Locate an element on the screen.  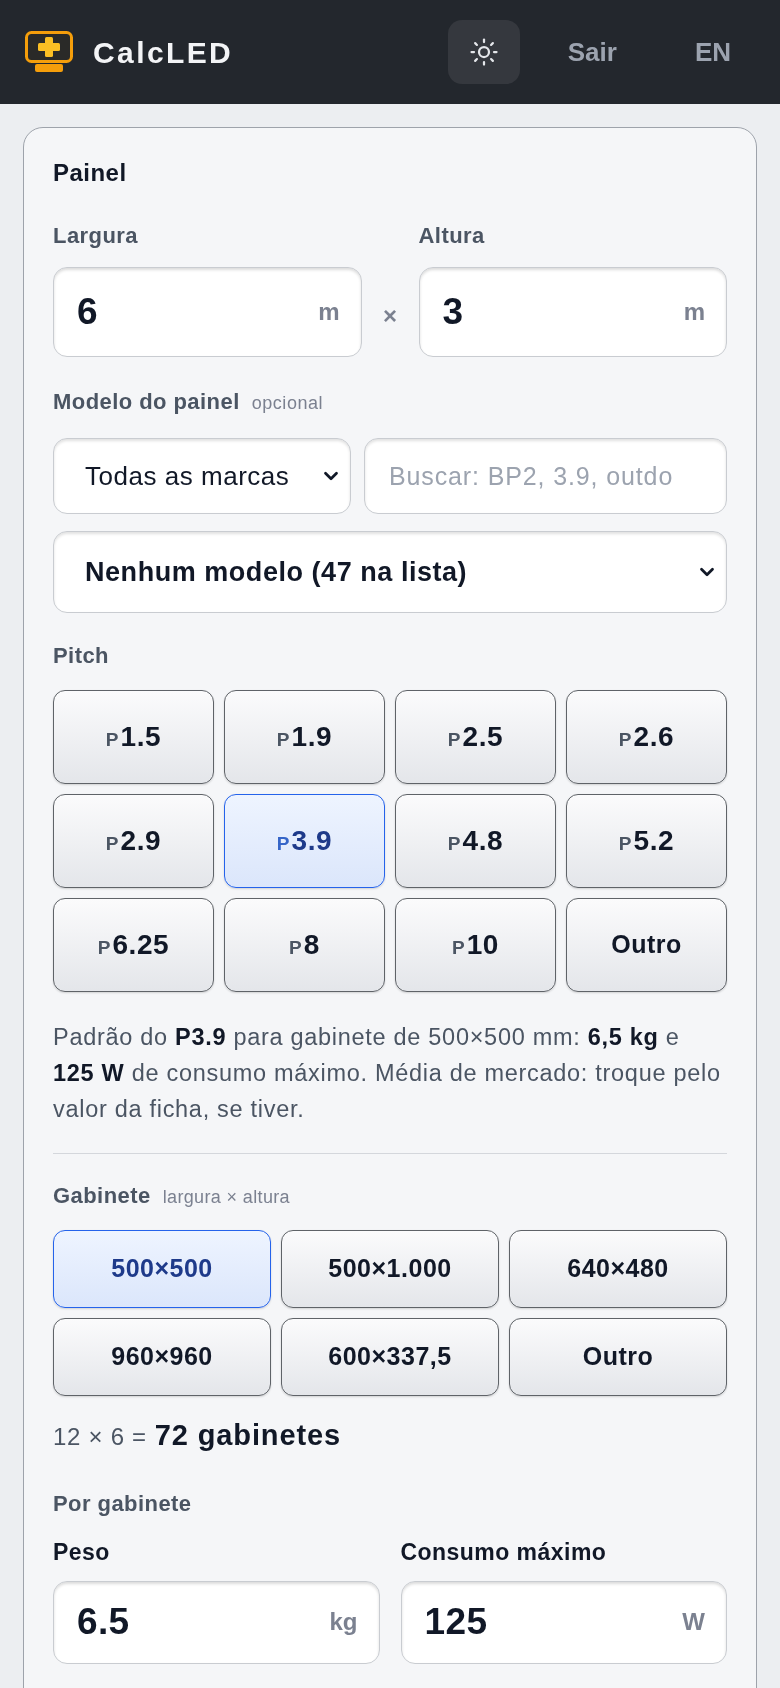
count-formula: 12 × 6 = is located at coordinates (100, 1437).